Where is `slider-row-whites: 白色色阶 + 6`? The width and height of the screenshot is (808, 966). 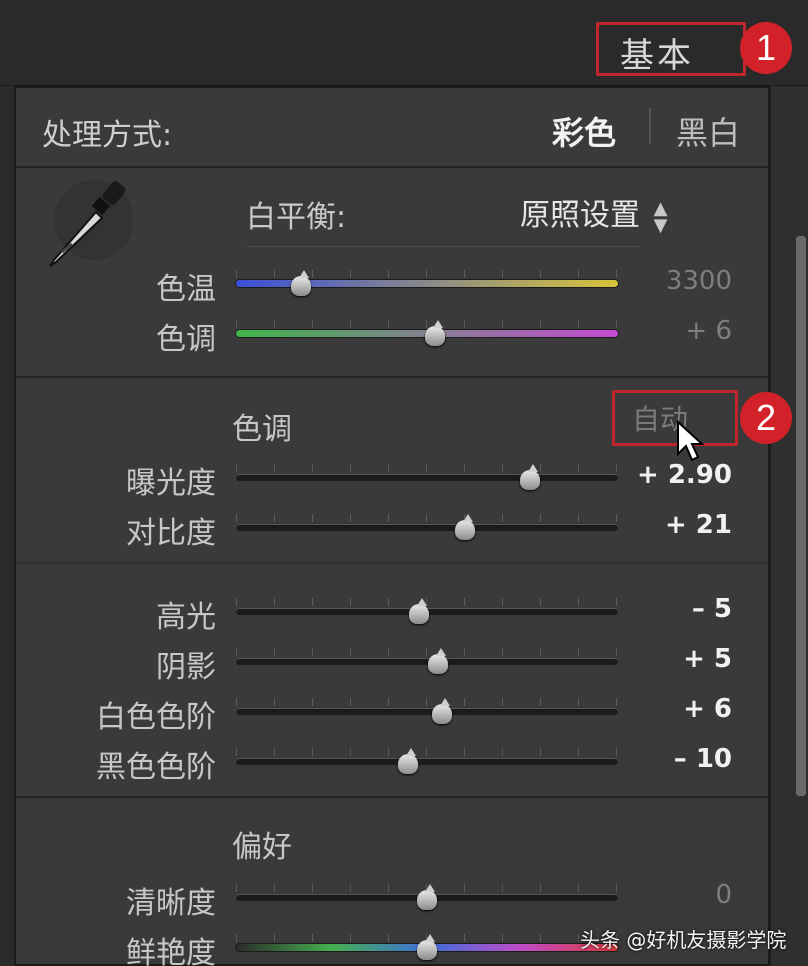 slider-row-whites: 白色色阶 + 6 is located at coordinates (392, 717).